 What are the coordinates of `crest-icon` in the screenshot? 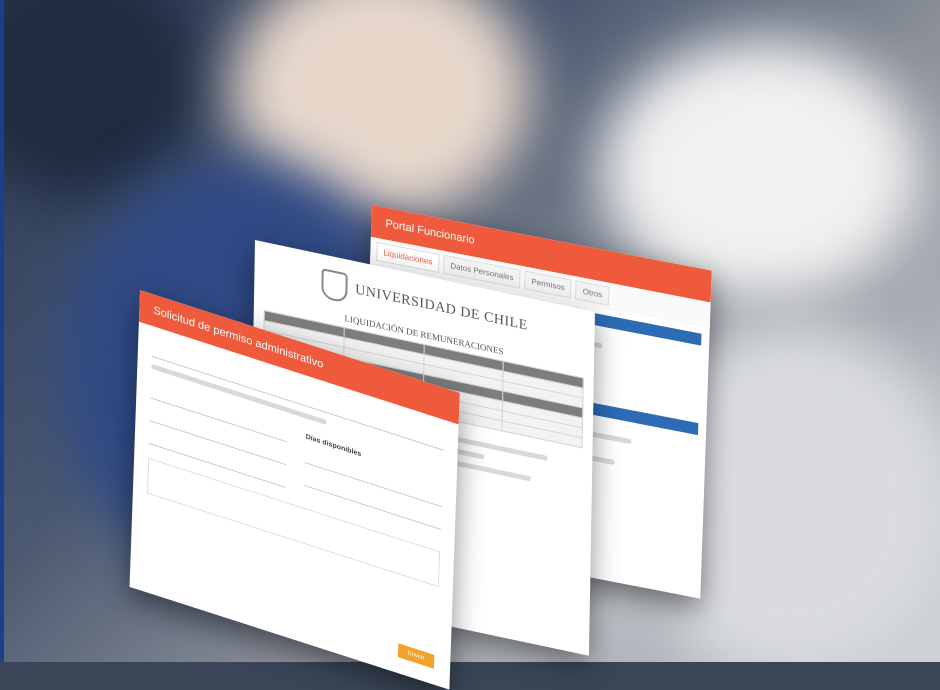 It's located at (334, 286).